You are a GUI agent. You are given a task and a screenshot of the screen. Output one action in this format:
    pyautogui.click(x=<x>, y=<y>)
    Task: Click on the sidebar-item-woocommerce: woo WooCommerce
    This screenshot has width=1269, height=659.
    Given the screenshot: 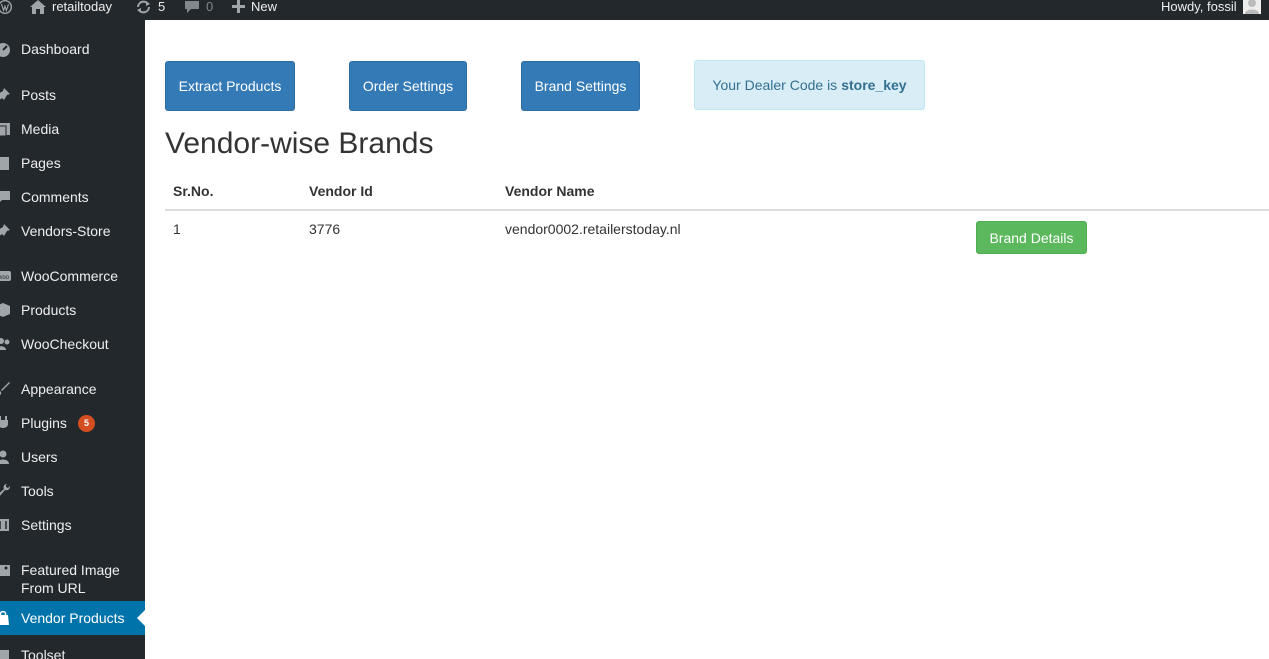 What is the action you would take?
    pyautogui.click(x=72, y=276)
    